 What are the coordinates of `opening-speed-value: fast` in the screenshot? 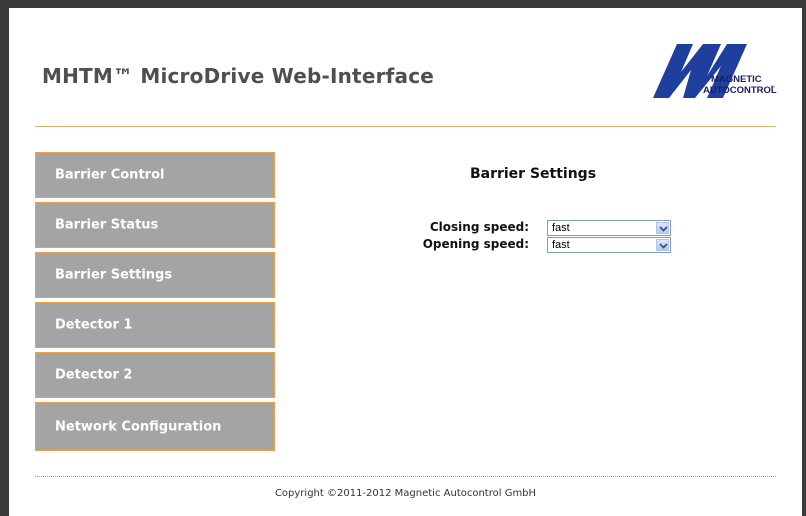 It's located at (561, 245).